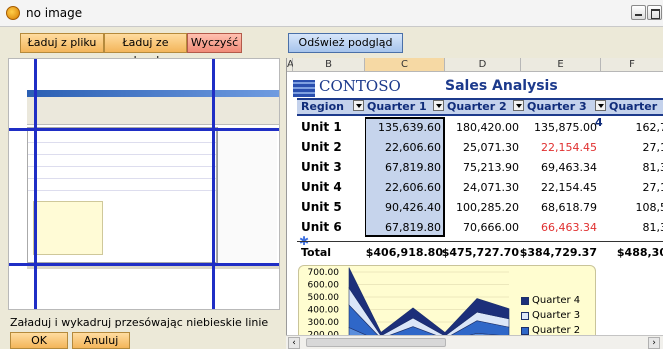 The height and width of the screenshot is (349, 663). I want to click on title-bar: no image, so click(331, 13).